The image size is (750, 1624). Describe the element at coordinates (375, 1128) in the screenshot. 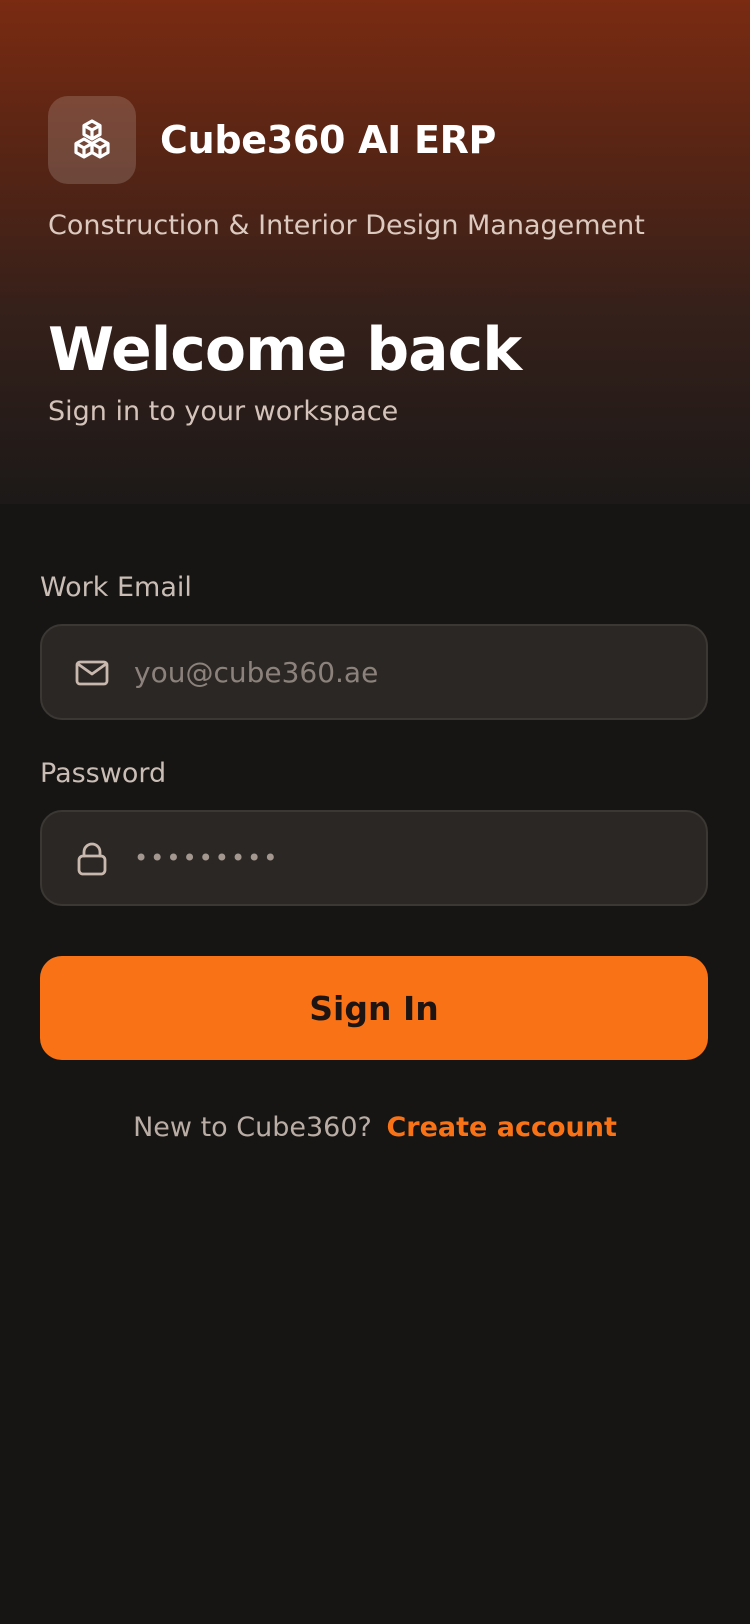

I see `signup-prompt-row: New to Cube360? Create account` at that location.